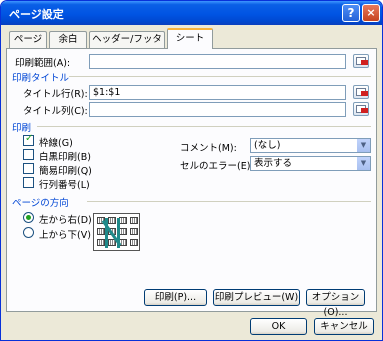 The width and height of the screenshot is (383, 341). Describe the element at coordinates (217, 166) in the screenshot. I see `cell-errors-label: セルのエラー(E):` at that location.